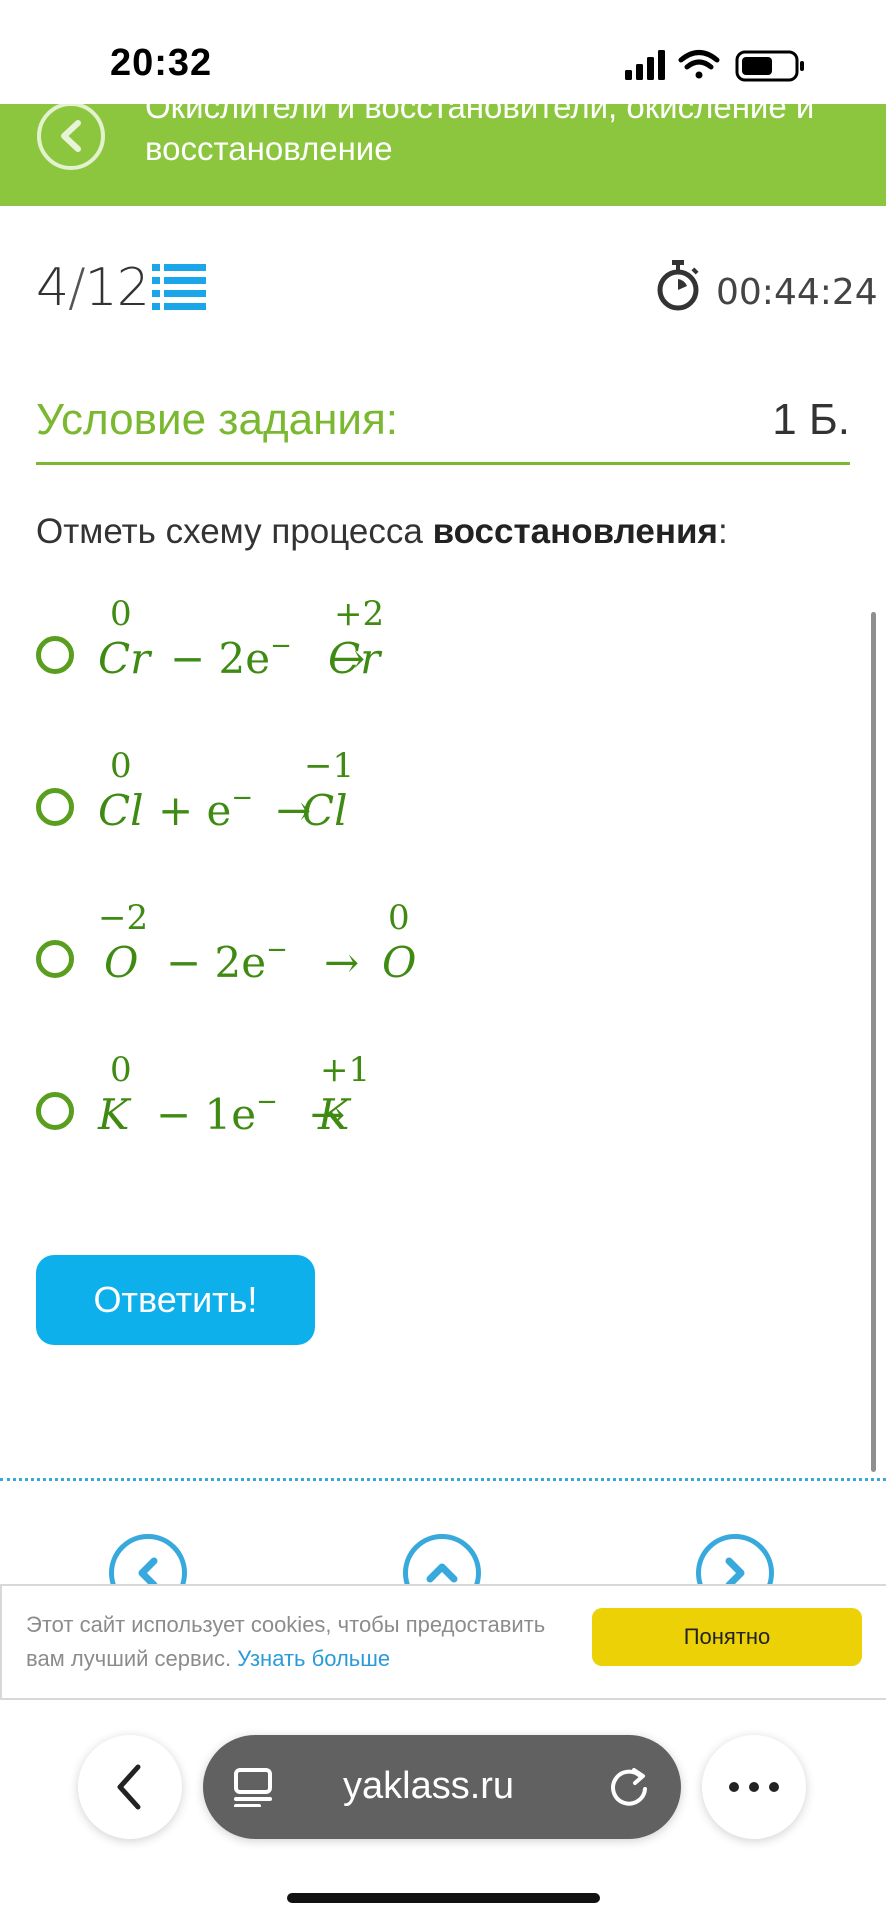  What do you see at coordinates (359, 614) in the screenshot?
I see `oxidation-state-right: +2` at bounding box center [359, 614].